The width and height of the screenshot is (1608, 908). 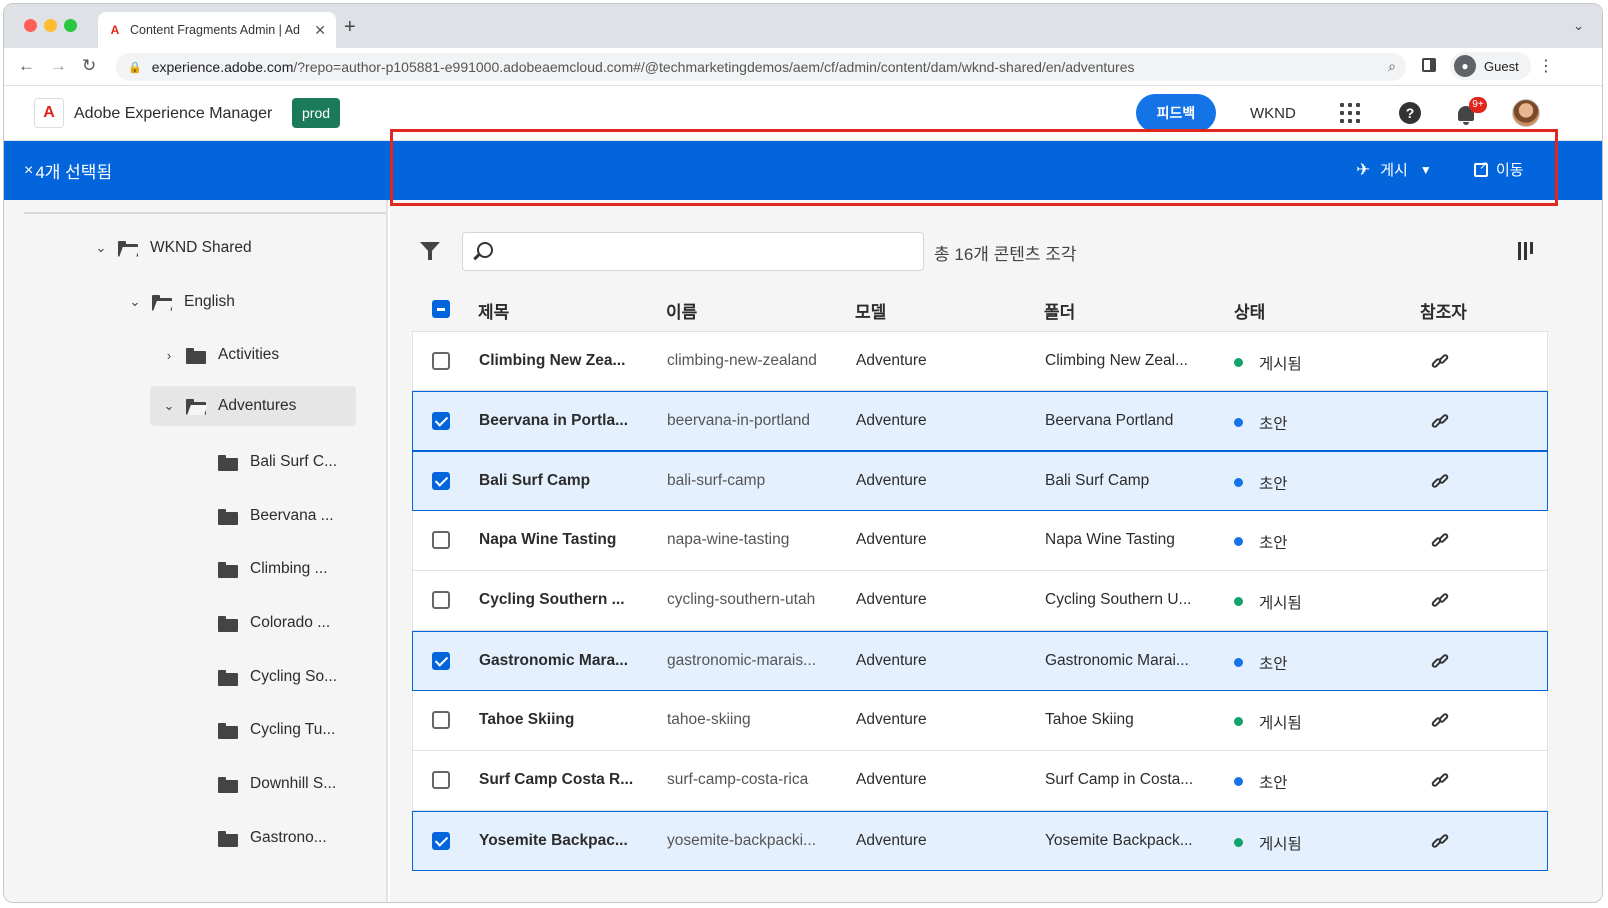 What do you see at coordinates (526, 720) in the screenshot?
I see `cell-title: Tahoe Skiing` at bounding box center [526, 720].